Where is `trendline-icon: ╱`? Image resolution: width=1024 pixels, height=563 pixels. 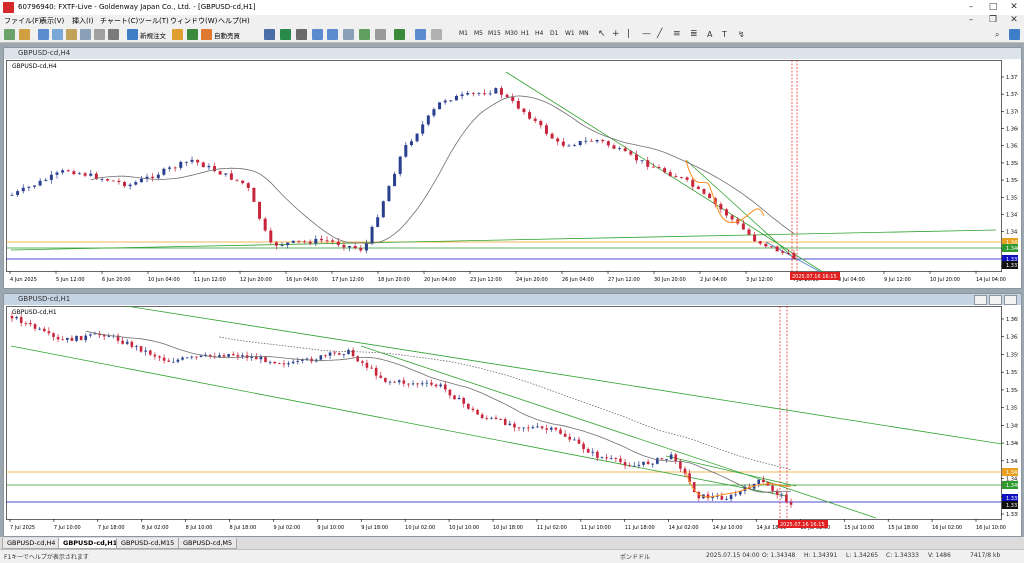
trendline-icon: ╱ is located at coordinates (662, 34).